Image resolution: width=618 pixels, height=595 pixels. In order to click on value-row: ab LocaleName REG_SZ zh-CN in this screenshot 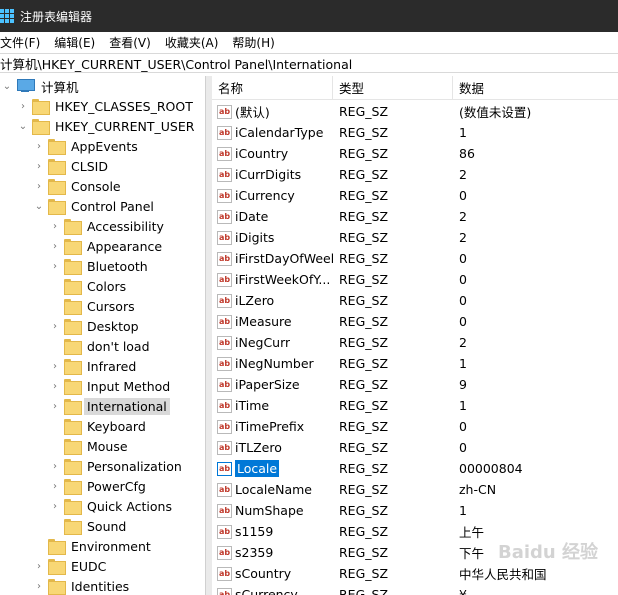, I will do `click(415, 489)`.